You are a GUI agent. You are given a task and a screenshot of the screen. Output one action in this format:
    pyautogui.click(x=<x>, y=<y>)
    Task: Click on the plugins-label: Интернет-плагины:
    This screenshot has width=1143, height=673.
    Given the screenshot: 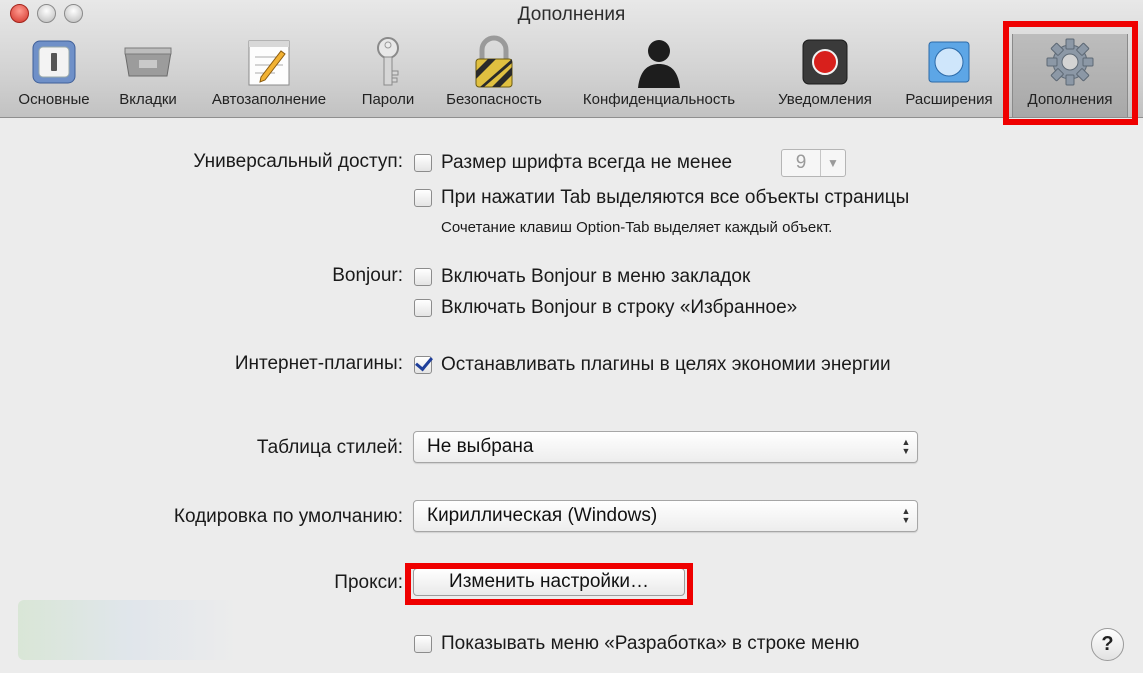 What is the action you would take?
    pyautogui.click(x=318, y=363)
    